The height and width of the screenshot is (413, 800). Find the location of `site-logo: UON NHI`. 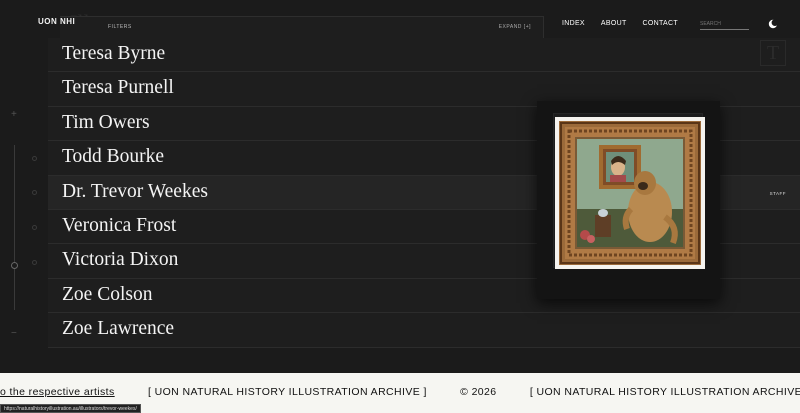

site-logo: UON NHI is located at coordinates (56, 21).